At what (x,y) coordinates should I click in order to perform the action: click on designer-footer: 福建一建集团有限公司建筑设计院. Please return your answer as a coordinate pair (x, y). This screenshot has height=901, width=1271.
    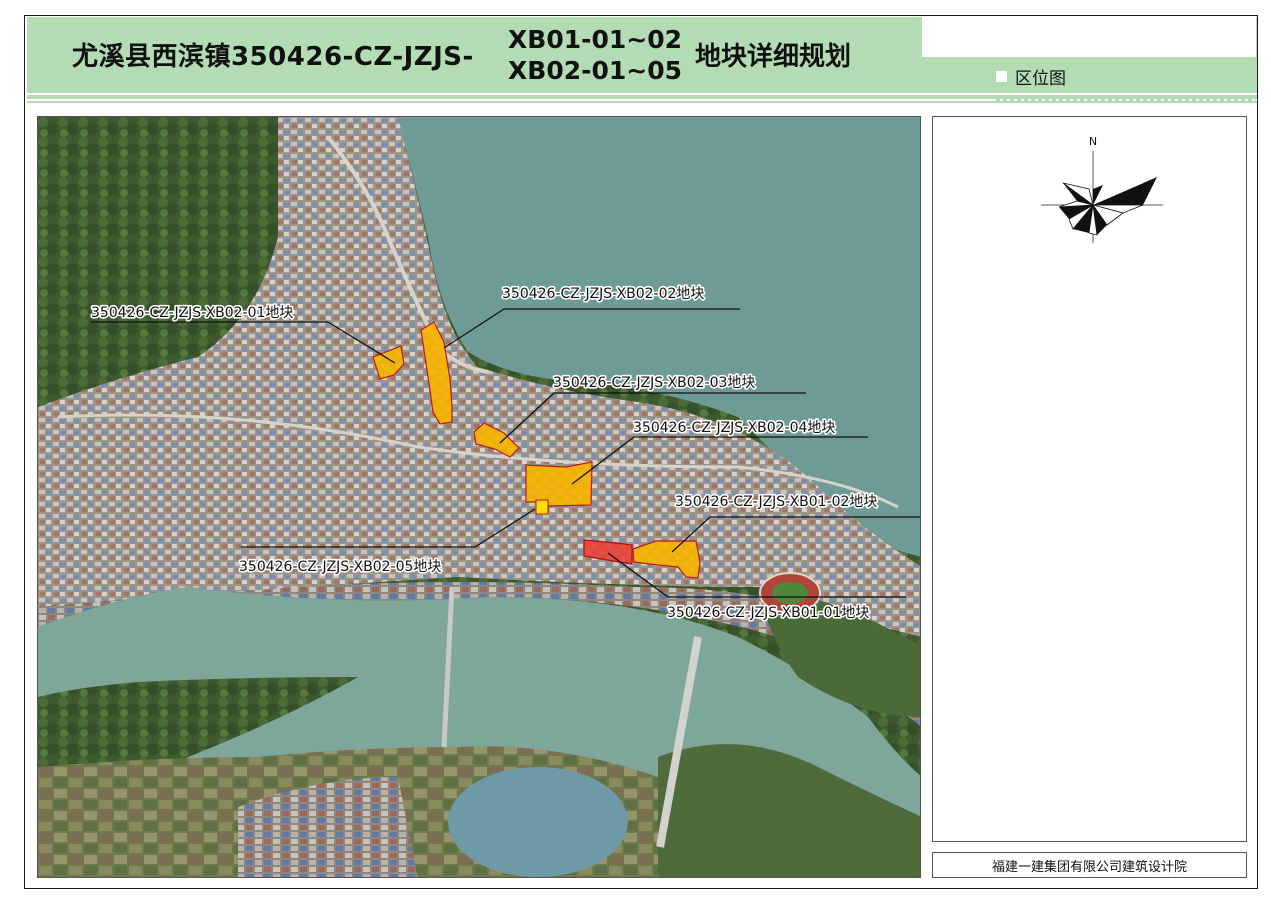
    Looking at the image, I should click on (1089, 865).